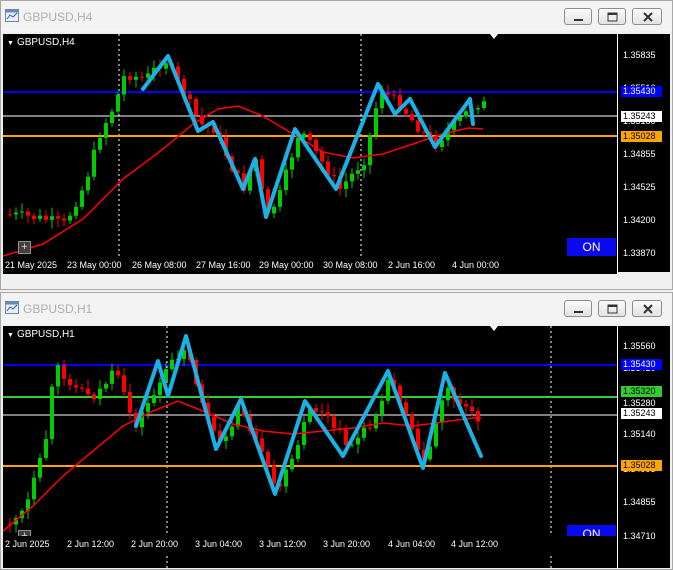  Describe the element at coordinates (641, 465) in the screenshot. I see `orange-level-tag: 1.35028` at that location.